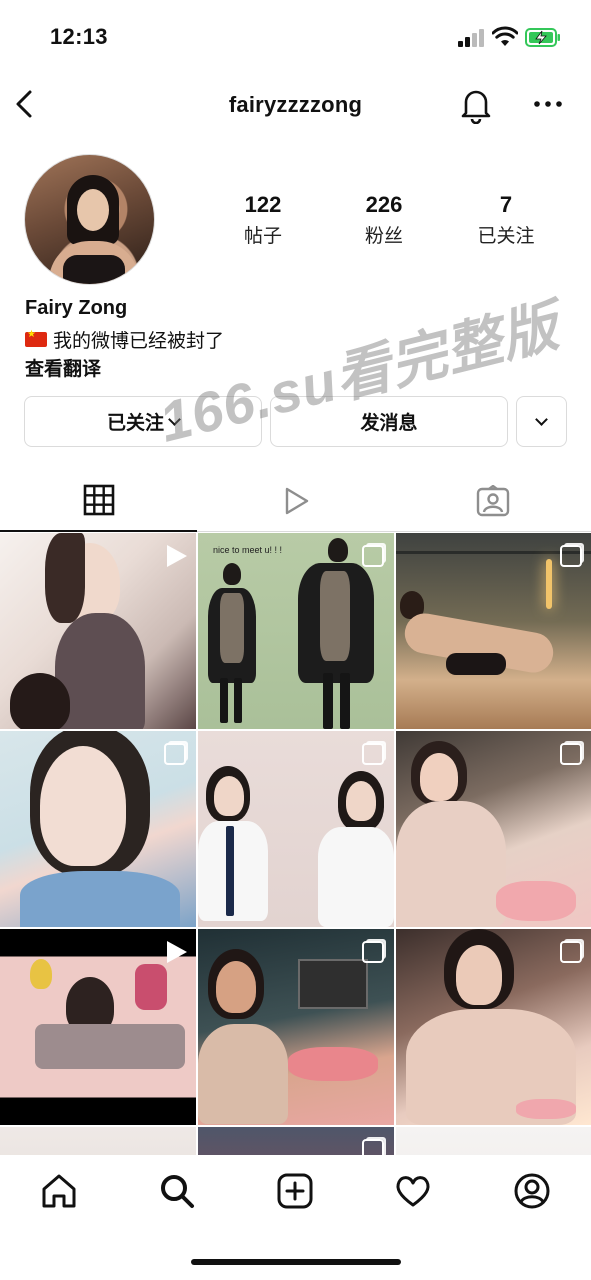  I want to click on grid-icon, so click(98, 500).